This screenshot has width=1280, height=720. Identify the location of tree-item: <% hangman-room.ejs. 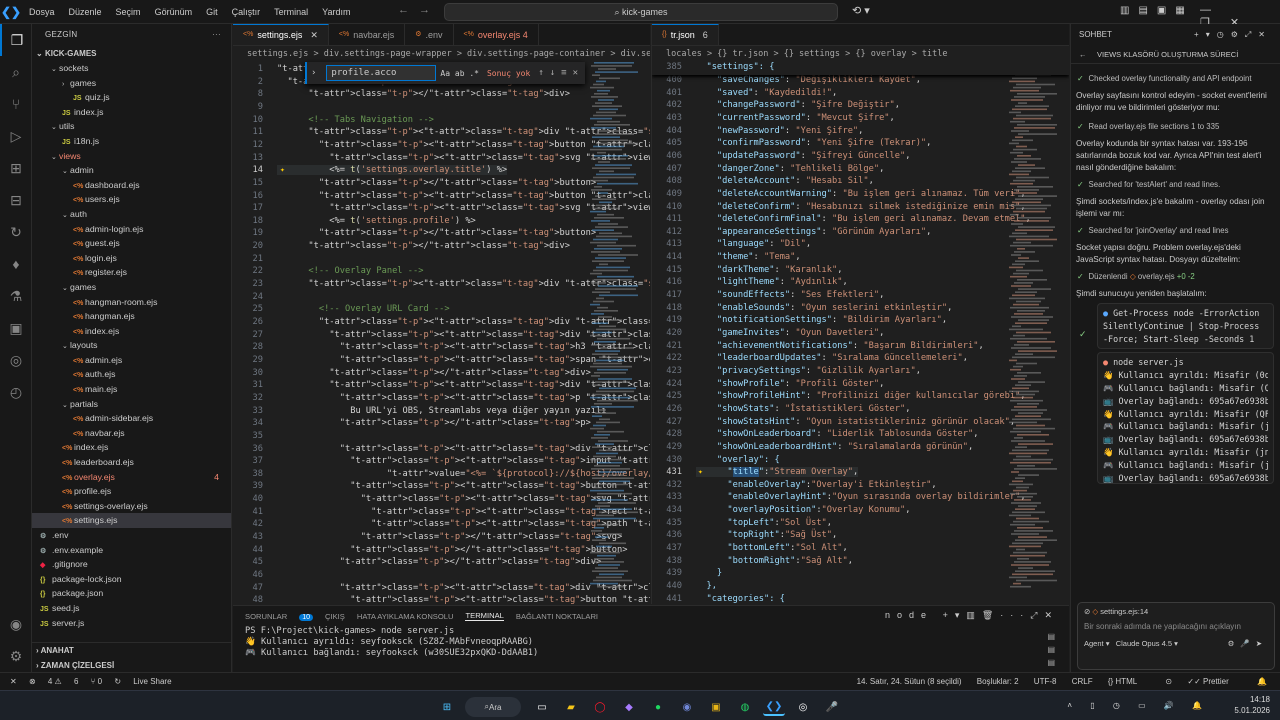
(131, 302).